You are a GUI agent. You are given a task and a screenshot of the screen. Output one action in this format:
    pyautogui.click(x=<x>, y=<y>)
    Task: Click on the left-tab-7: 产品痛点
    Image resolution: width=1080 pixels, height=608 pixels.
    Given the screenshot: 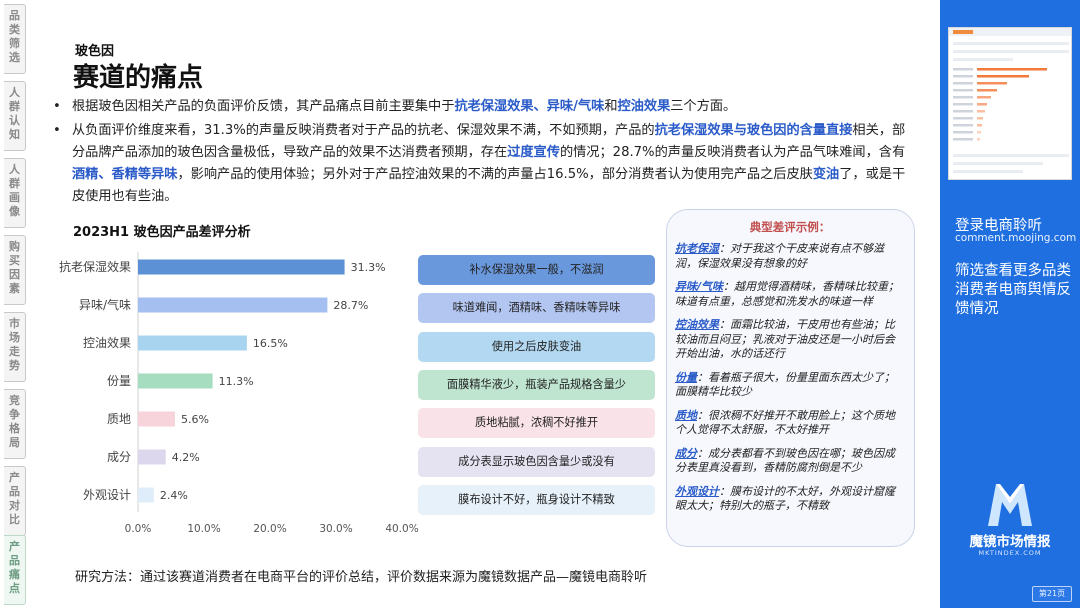 What is the action you would take?
    pyautogui.click(x=15, y=570)
    